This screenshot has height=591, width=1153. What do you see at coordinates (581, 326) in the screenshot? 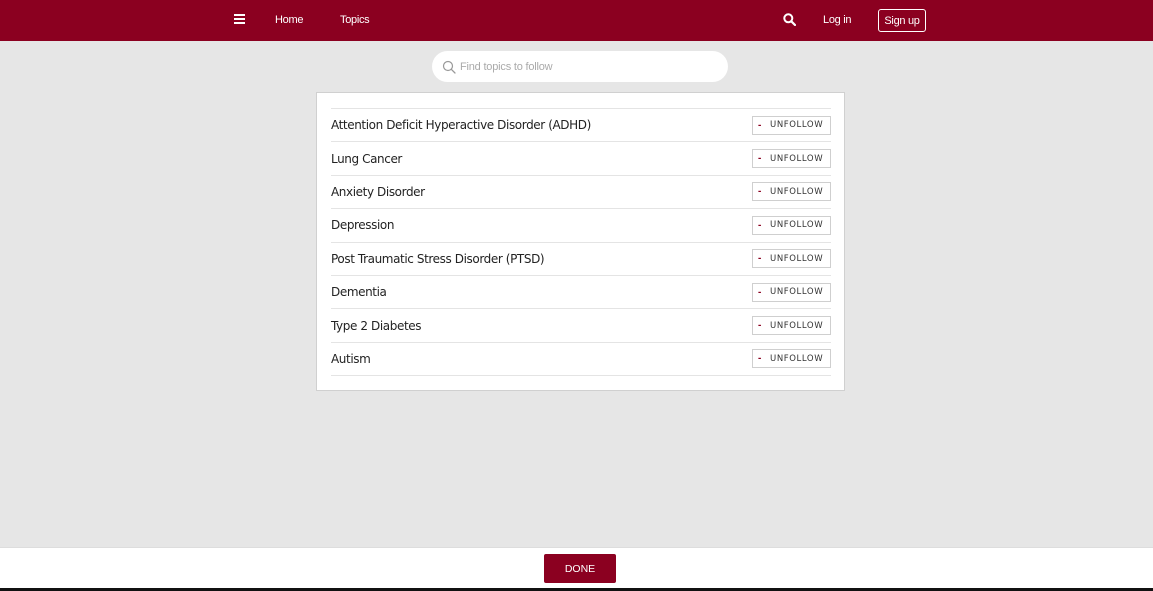
I see `list-item: Type 2 Diabetes - UNFOLLOW` at bounding box center [581, 326].